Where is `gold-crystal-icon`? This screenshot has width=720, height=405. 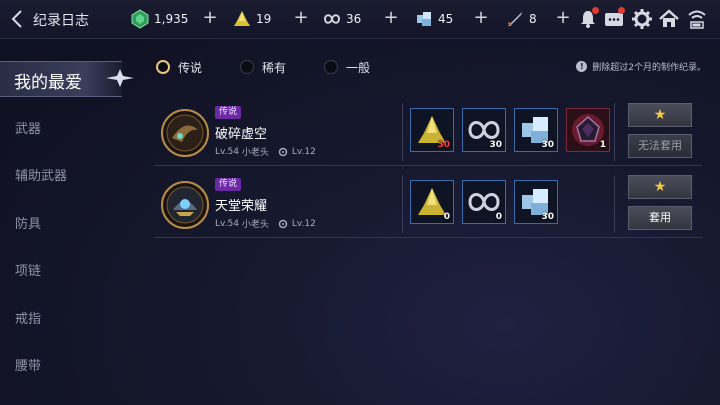 gold-crystal-icon is located at coordinates (242, 18).